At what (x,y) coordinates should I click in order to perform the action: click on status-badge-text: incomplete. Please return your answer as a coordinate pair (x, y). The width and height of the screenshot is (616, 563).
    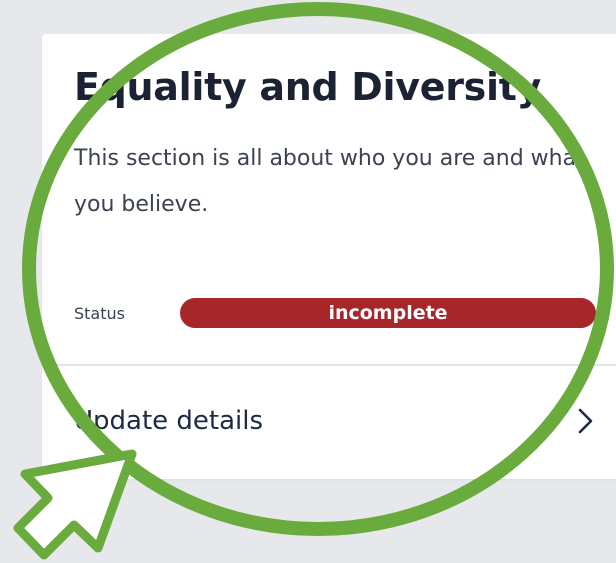
    Looking at the image, I should click on (388, 313).